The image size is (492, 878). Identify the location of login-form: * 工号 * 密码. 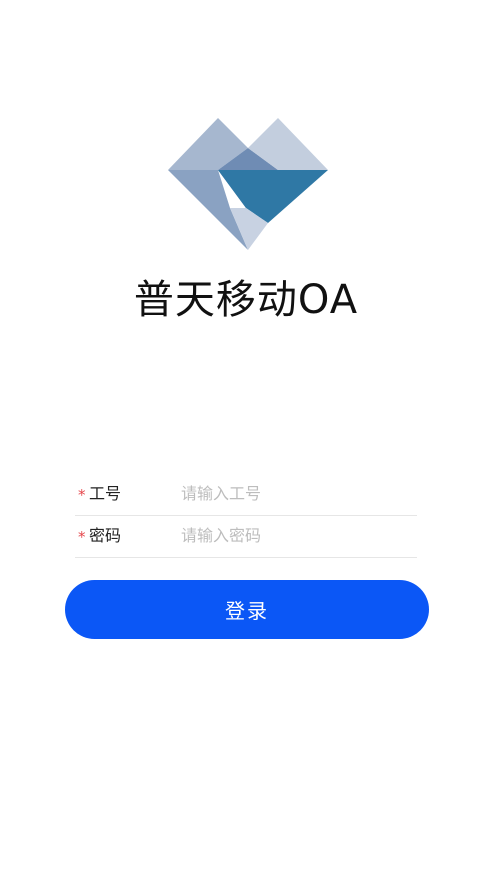
(246, 516).